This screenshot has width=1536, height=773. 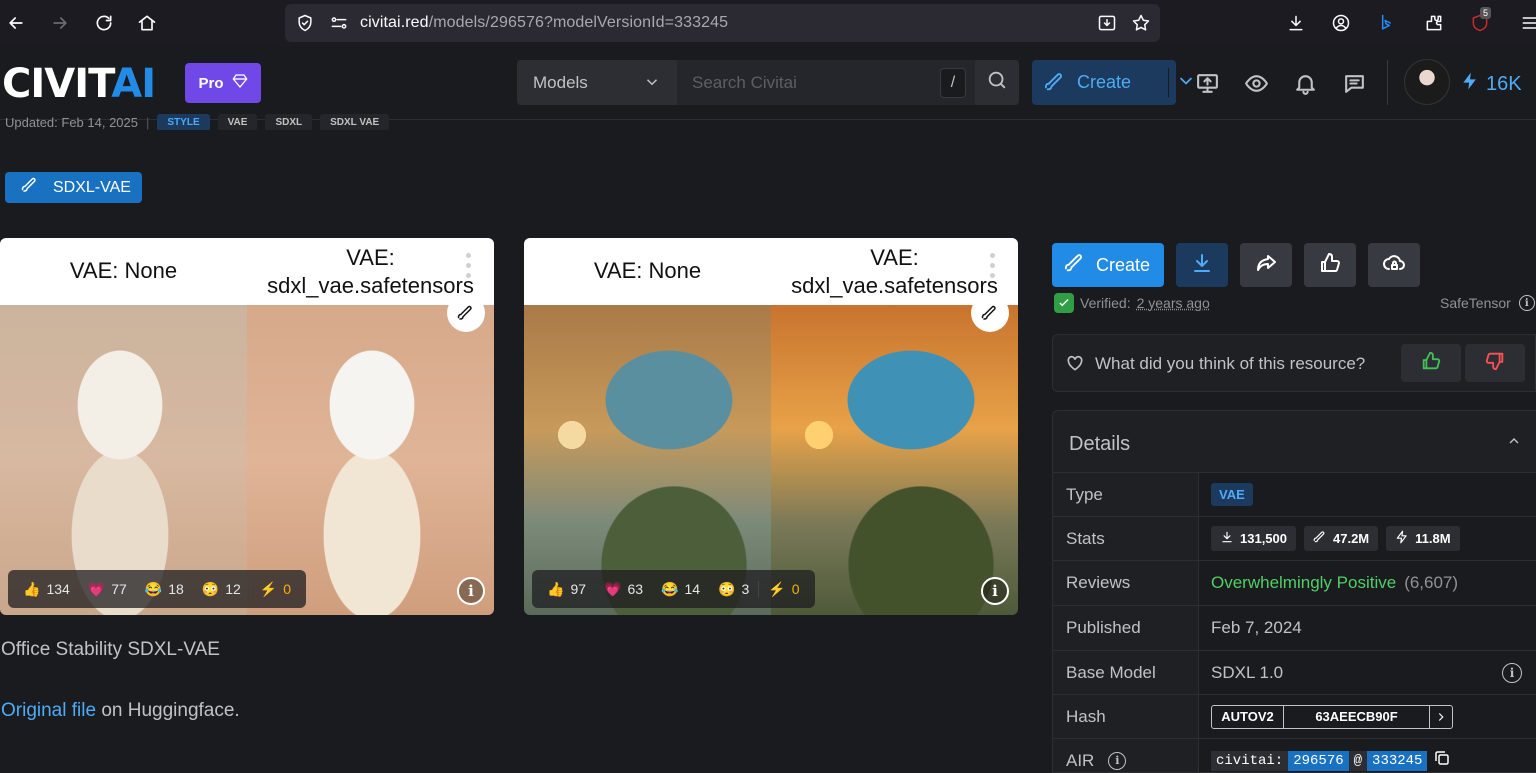 What do you see at coordinates (1256, 628) in the screenshot?
I see `details-value-published: Feb 7, 2024` at bounding box center [1256, 628].